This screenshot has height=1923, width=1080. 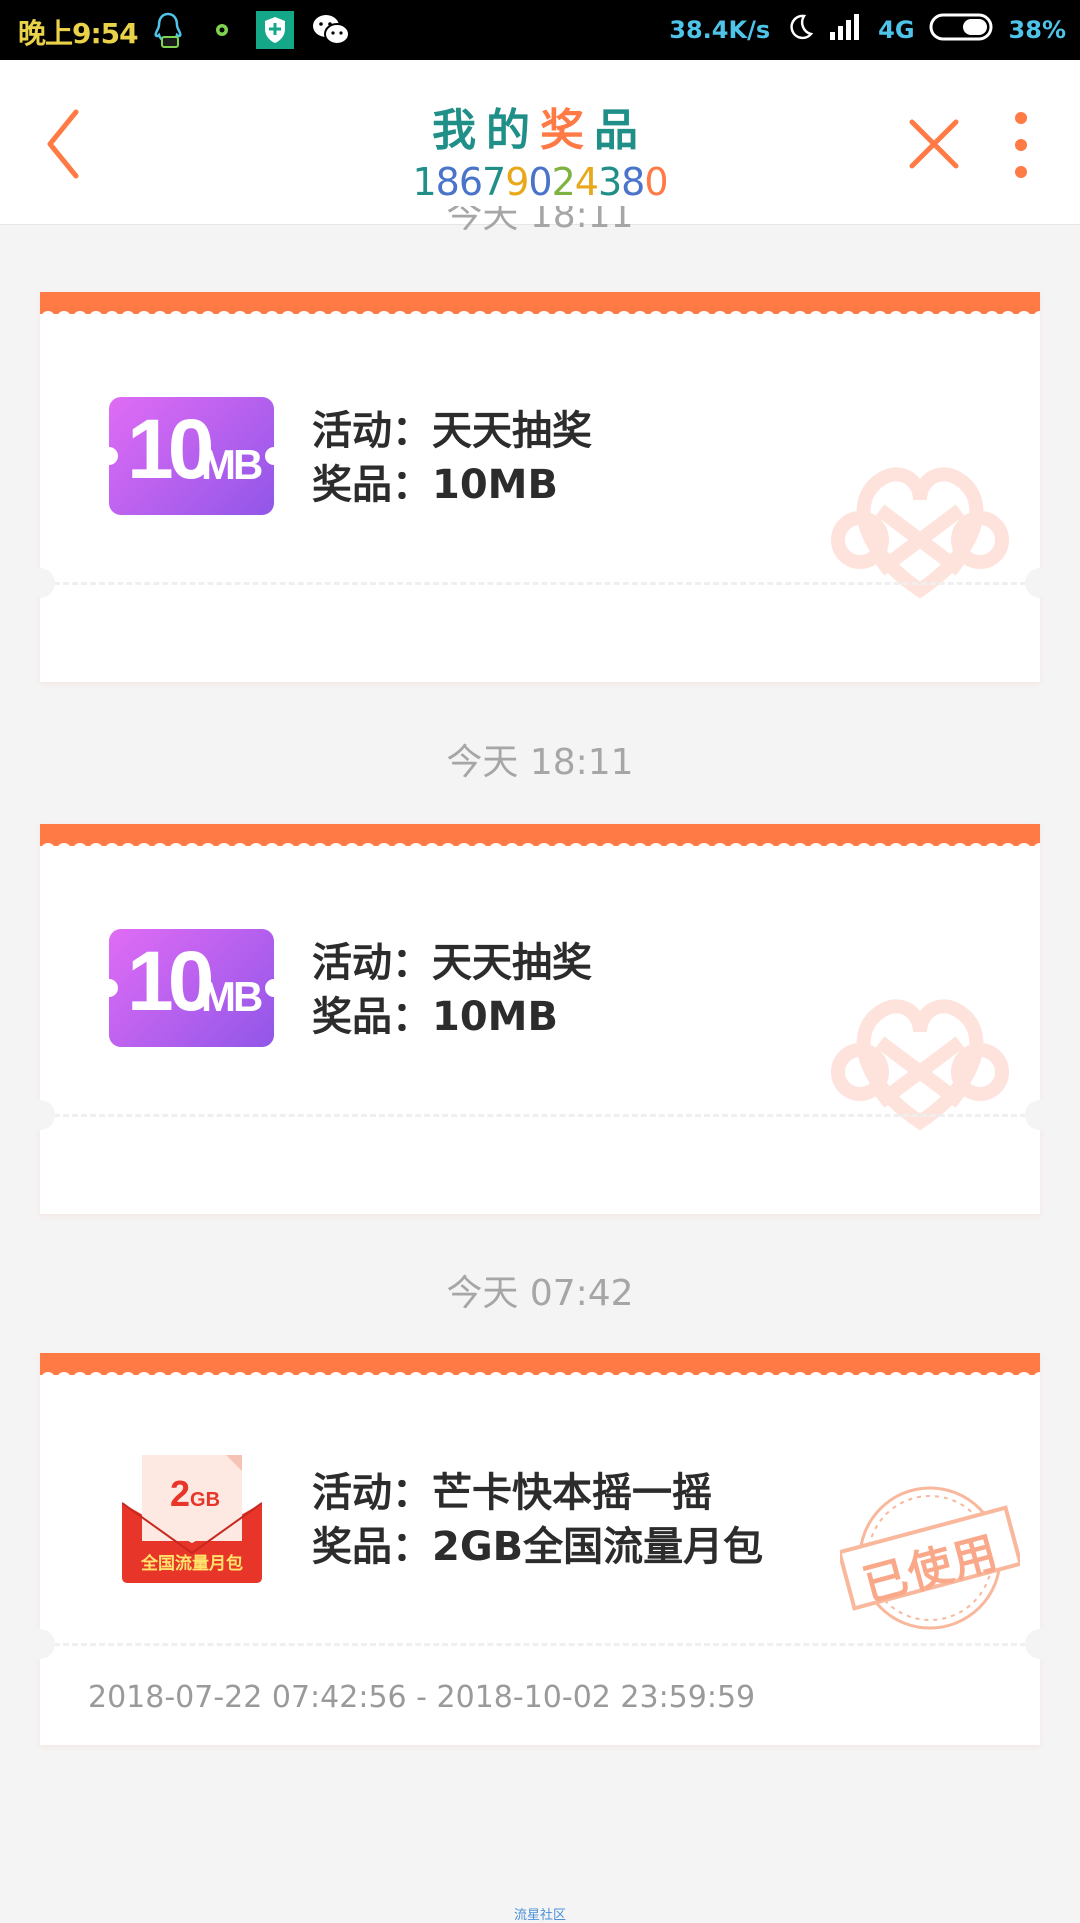 I want to click on moon-icon, so click(x=799, y=30).